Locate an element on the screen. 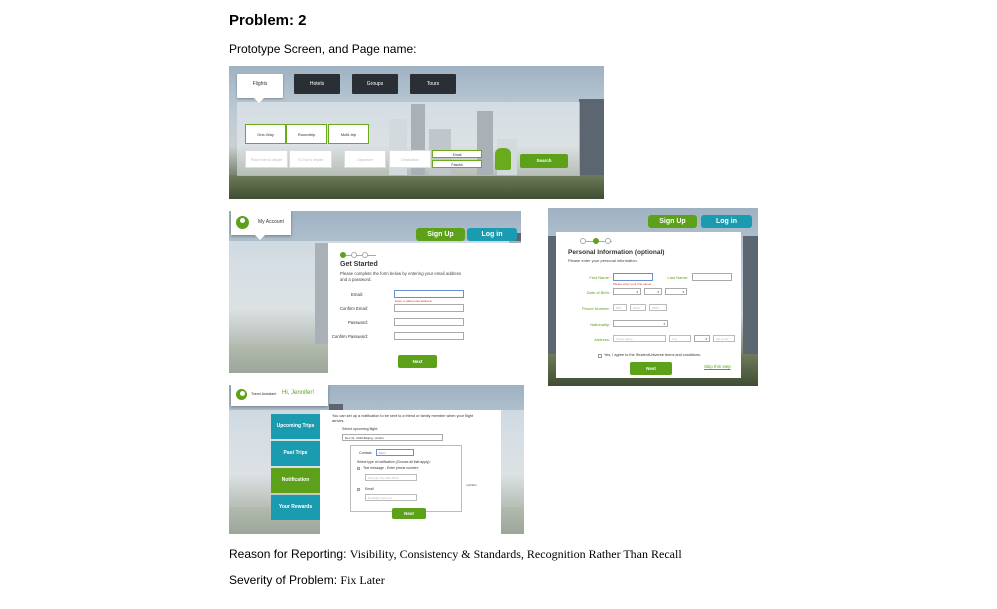 The image size is (997, 609). form-title: Get Started is located at coordinates (359, 264).